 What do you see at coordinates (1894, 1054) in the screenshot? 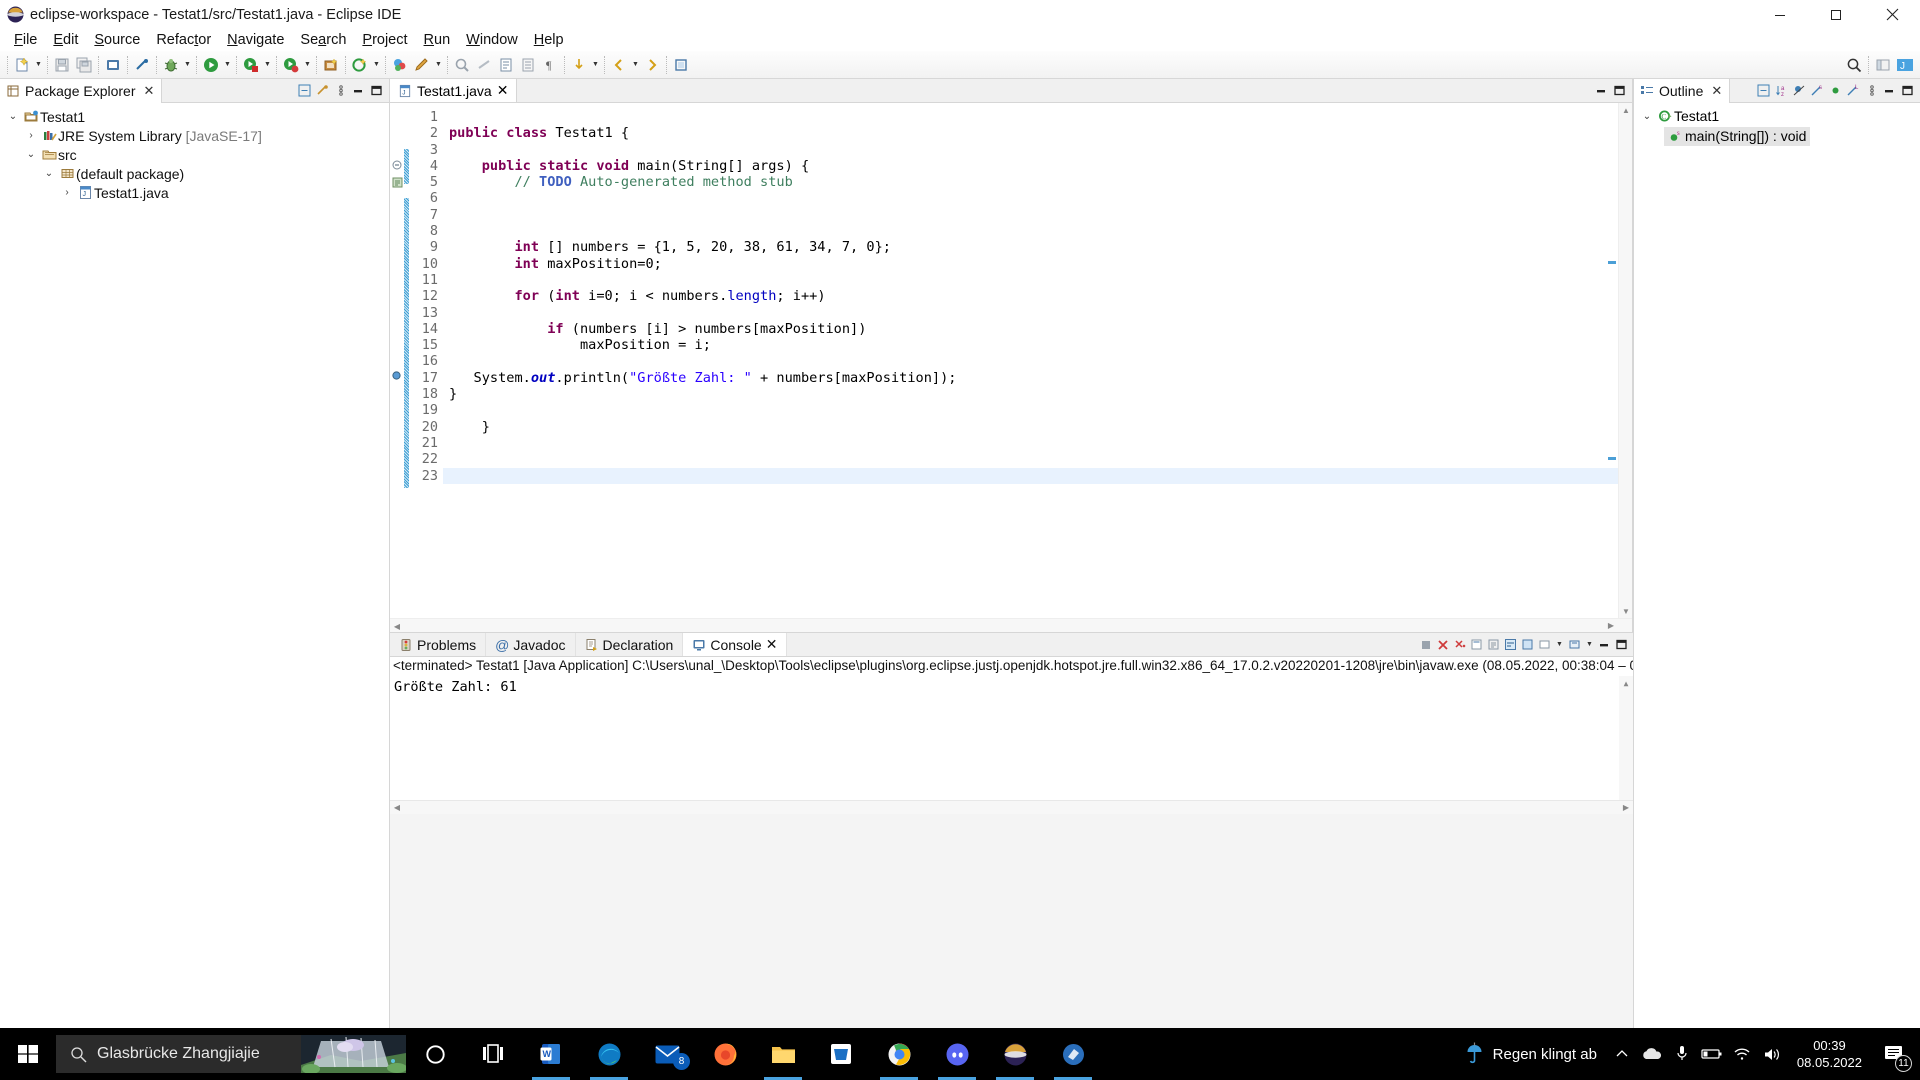
I see `notification-icon: 11` at bounding box center [1894, 1054].